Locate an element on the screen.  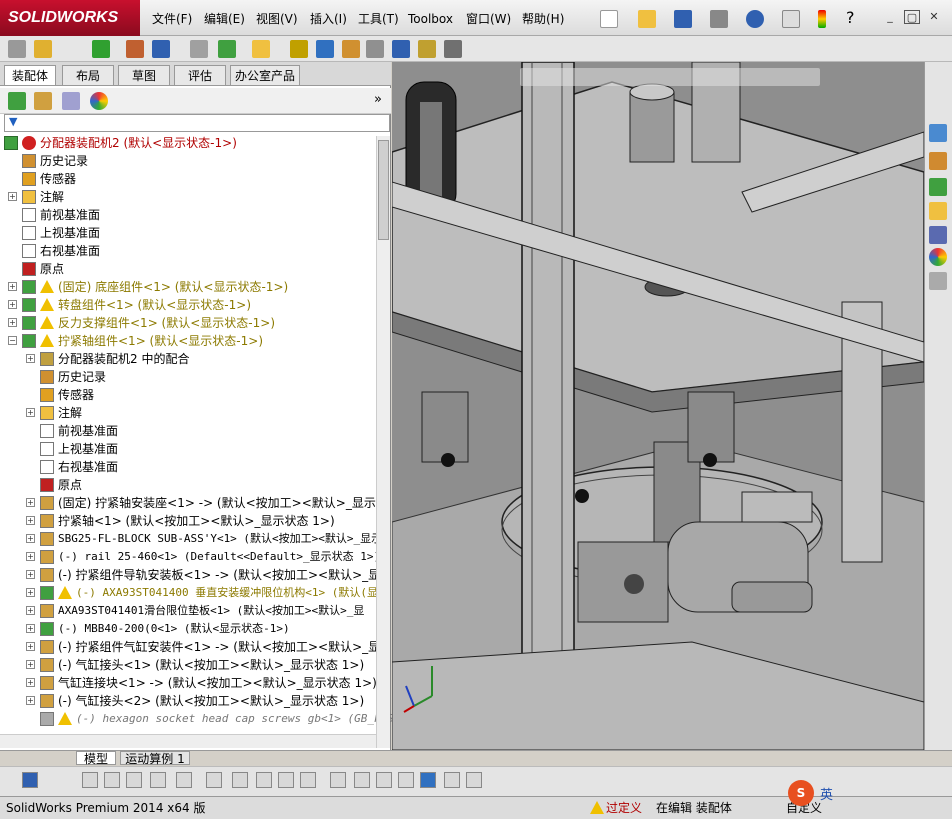
tree-row: + 转盘组件<1> (默认<显示状态-1>) is located at coordinates (187, 305).